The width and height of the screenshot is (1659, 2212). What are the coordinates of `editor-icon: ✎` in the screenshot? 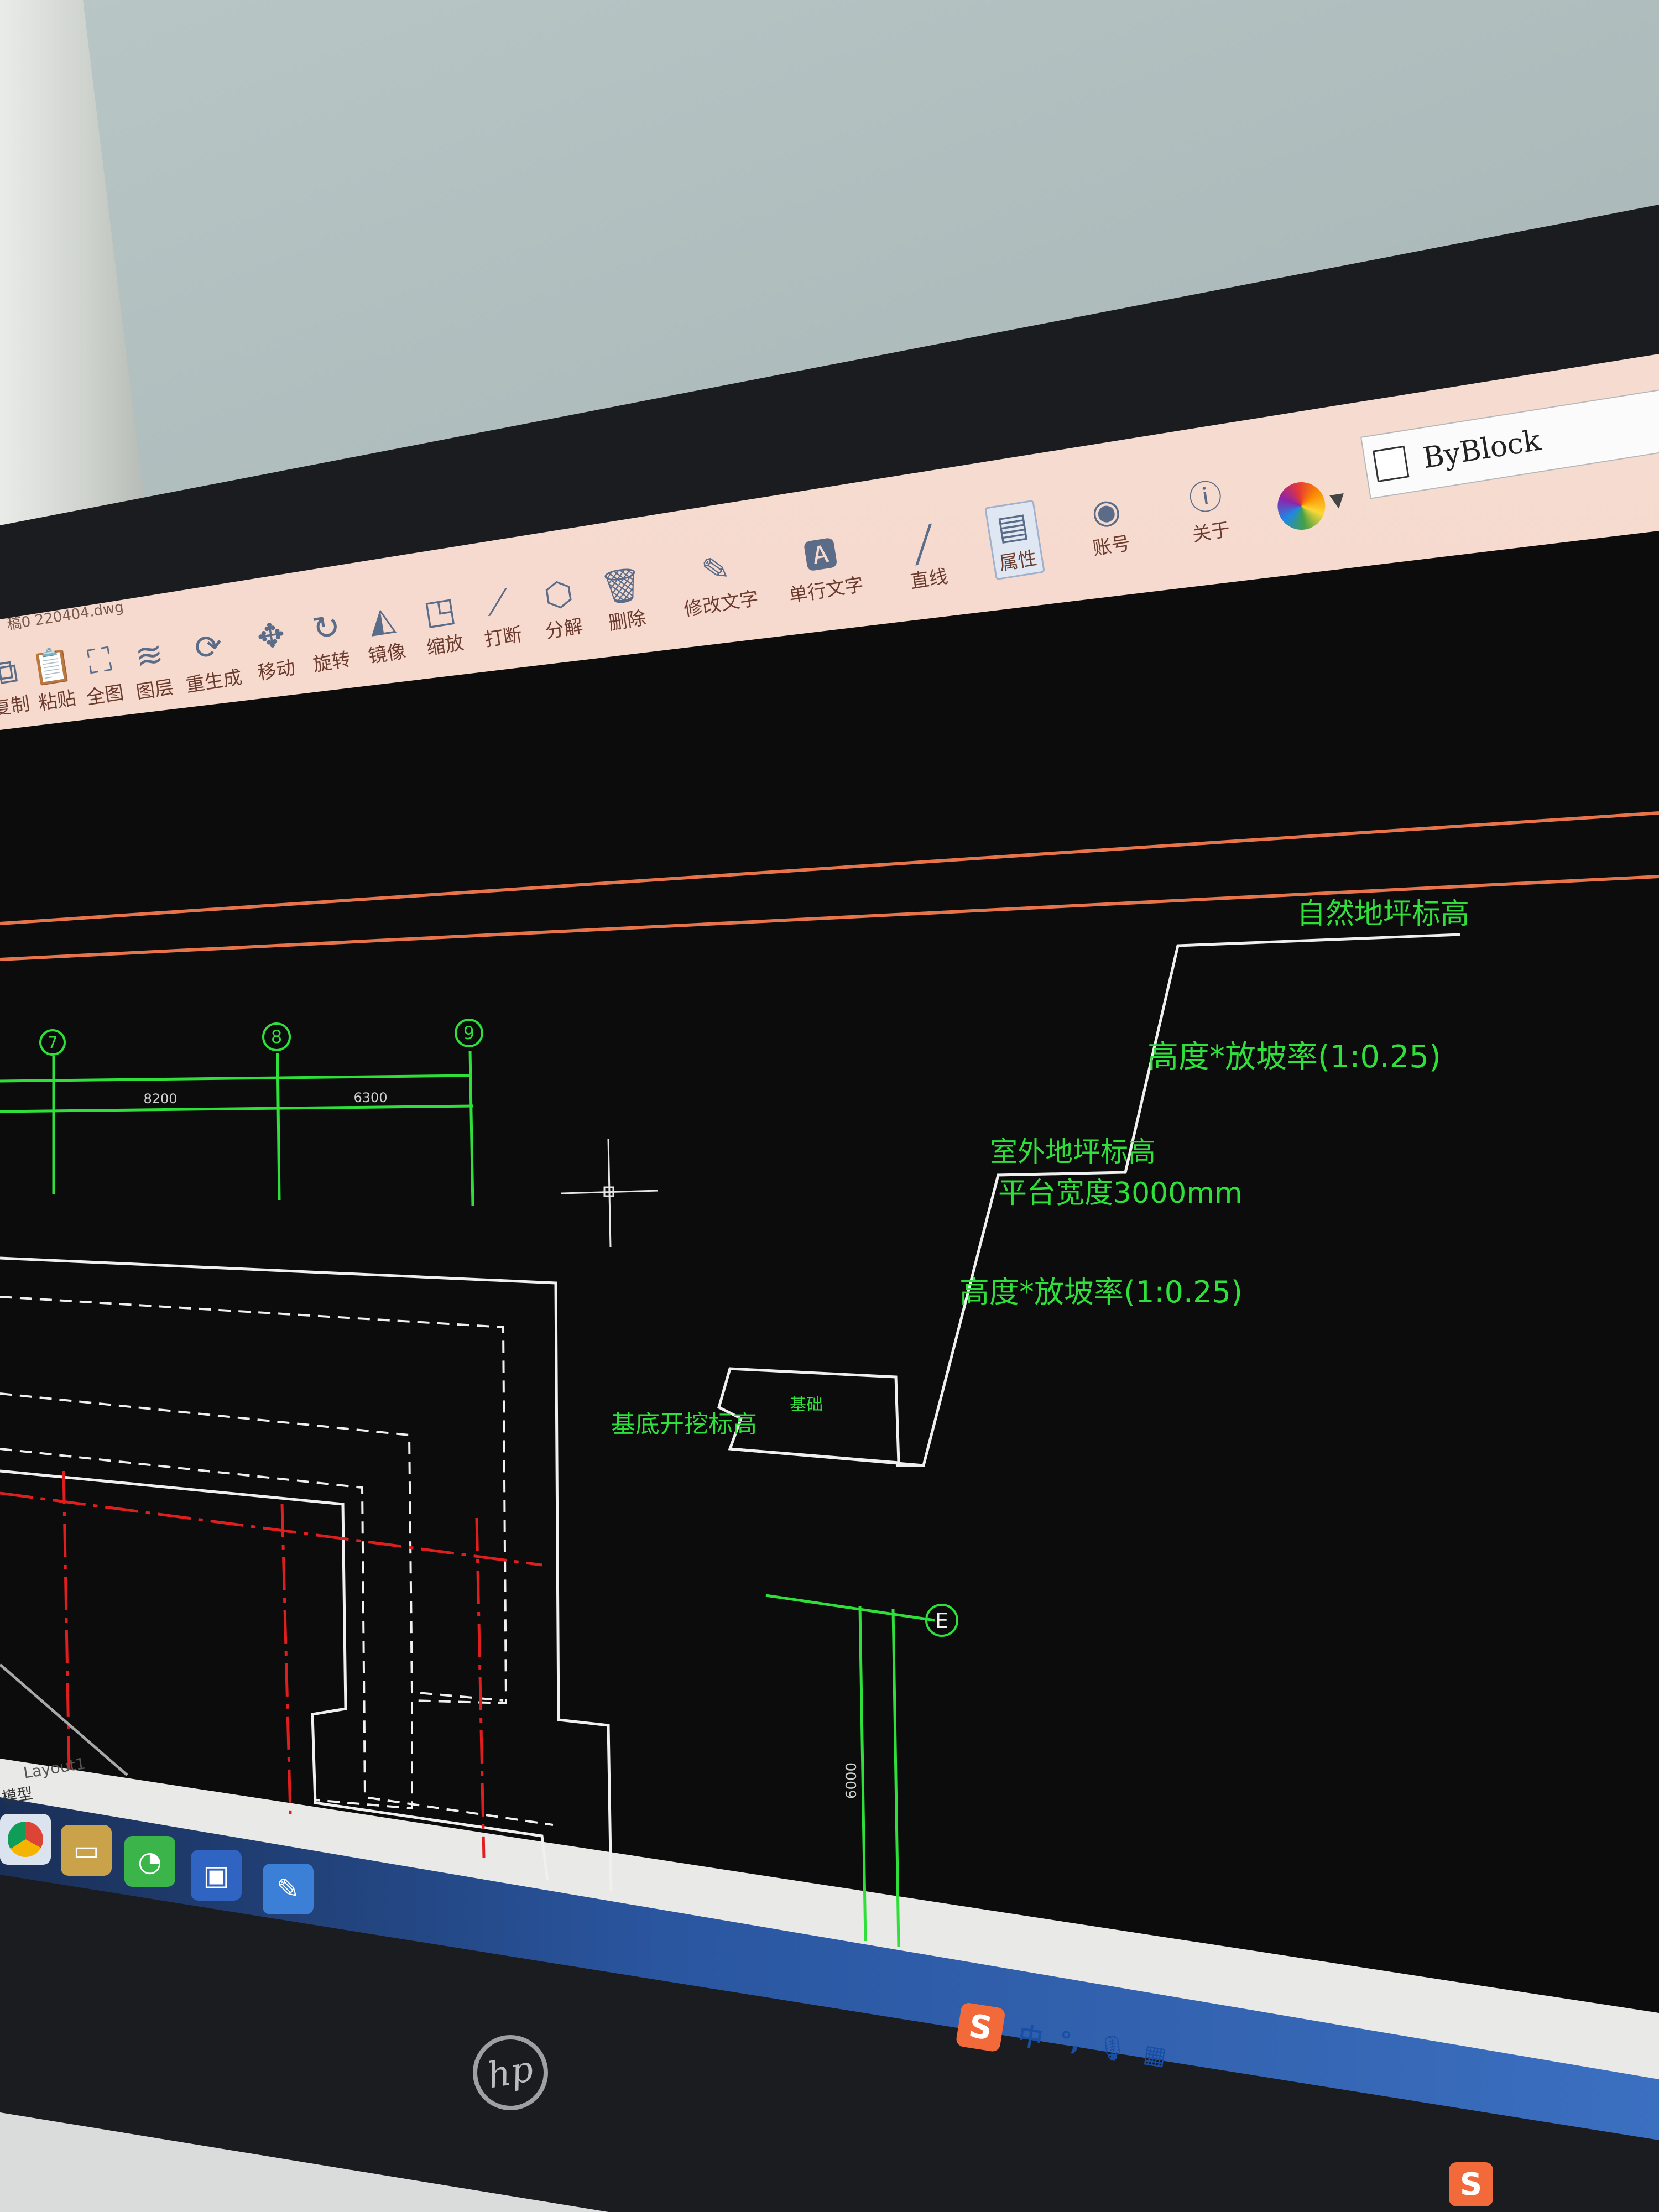 It's located at (288, 1889).